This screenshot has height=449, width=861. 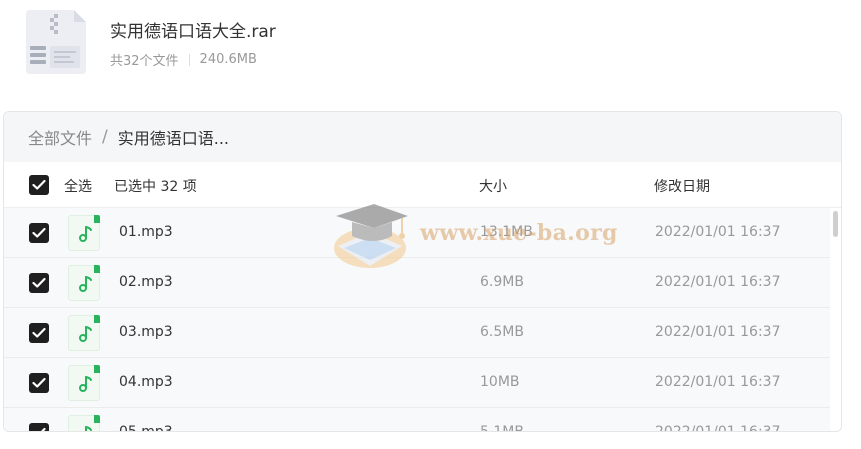 I want to click on file-name: 04.mp3, so click(x=146, y=382).